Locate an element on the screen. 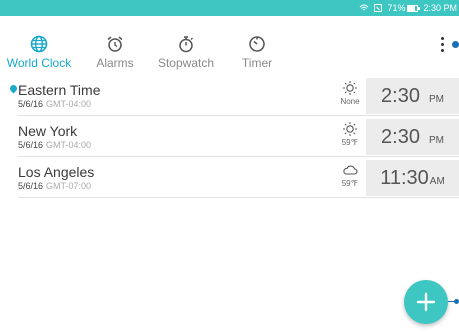  tab-world-clock: World Clock is located at coordinates (39, 45).